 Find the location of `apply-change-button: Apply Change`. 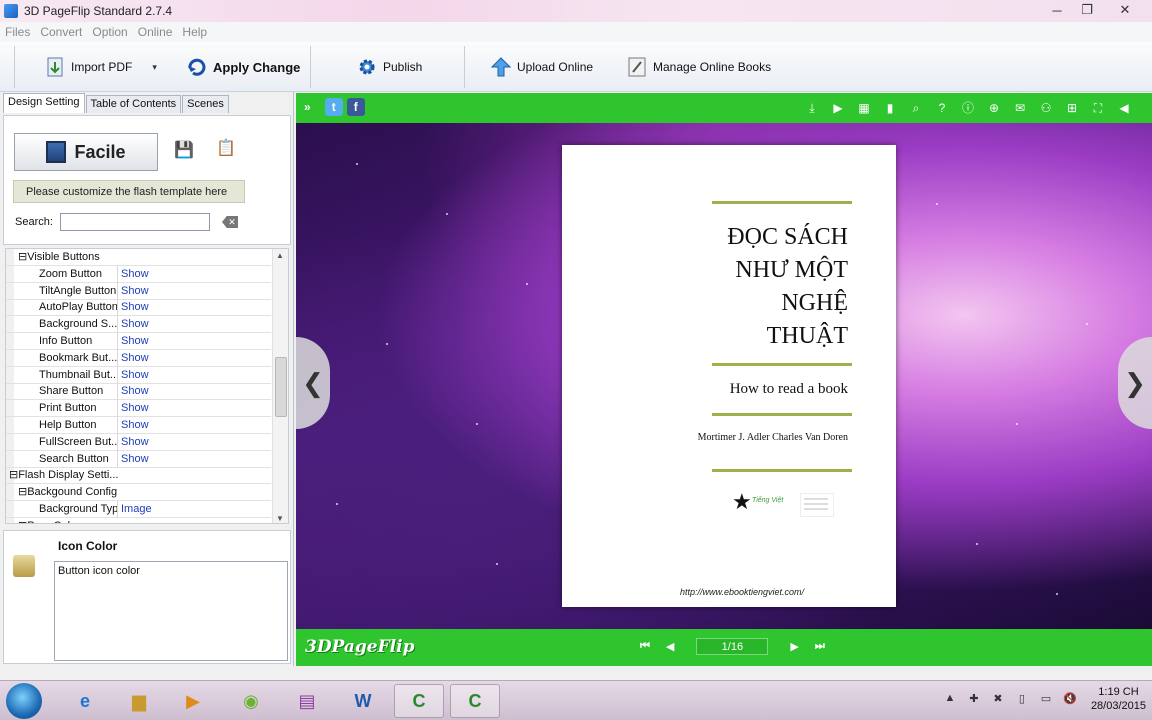

apply-change-button: Apply Change is located at coordinates (243, 67).